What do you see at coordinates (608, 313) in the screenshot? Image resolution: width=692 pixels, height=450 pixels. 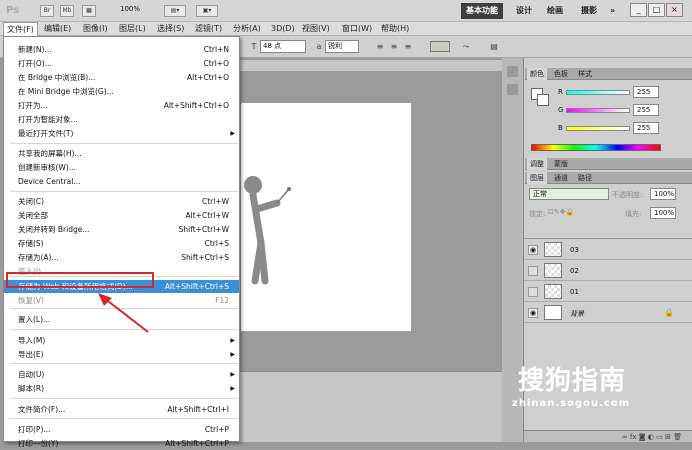 I see `layer-row-background: ◉ 背景 🔒` at bounding box center [608, 313].